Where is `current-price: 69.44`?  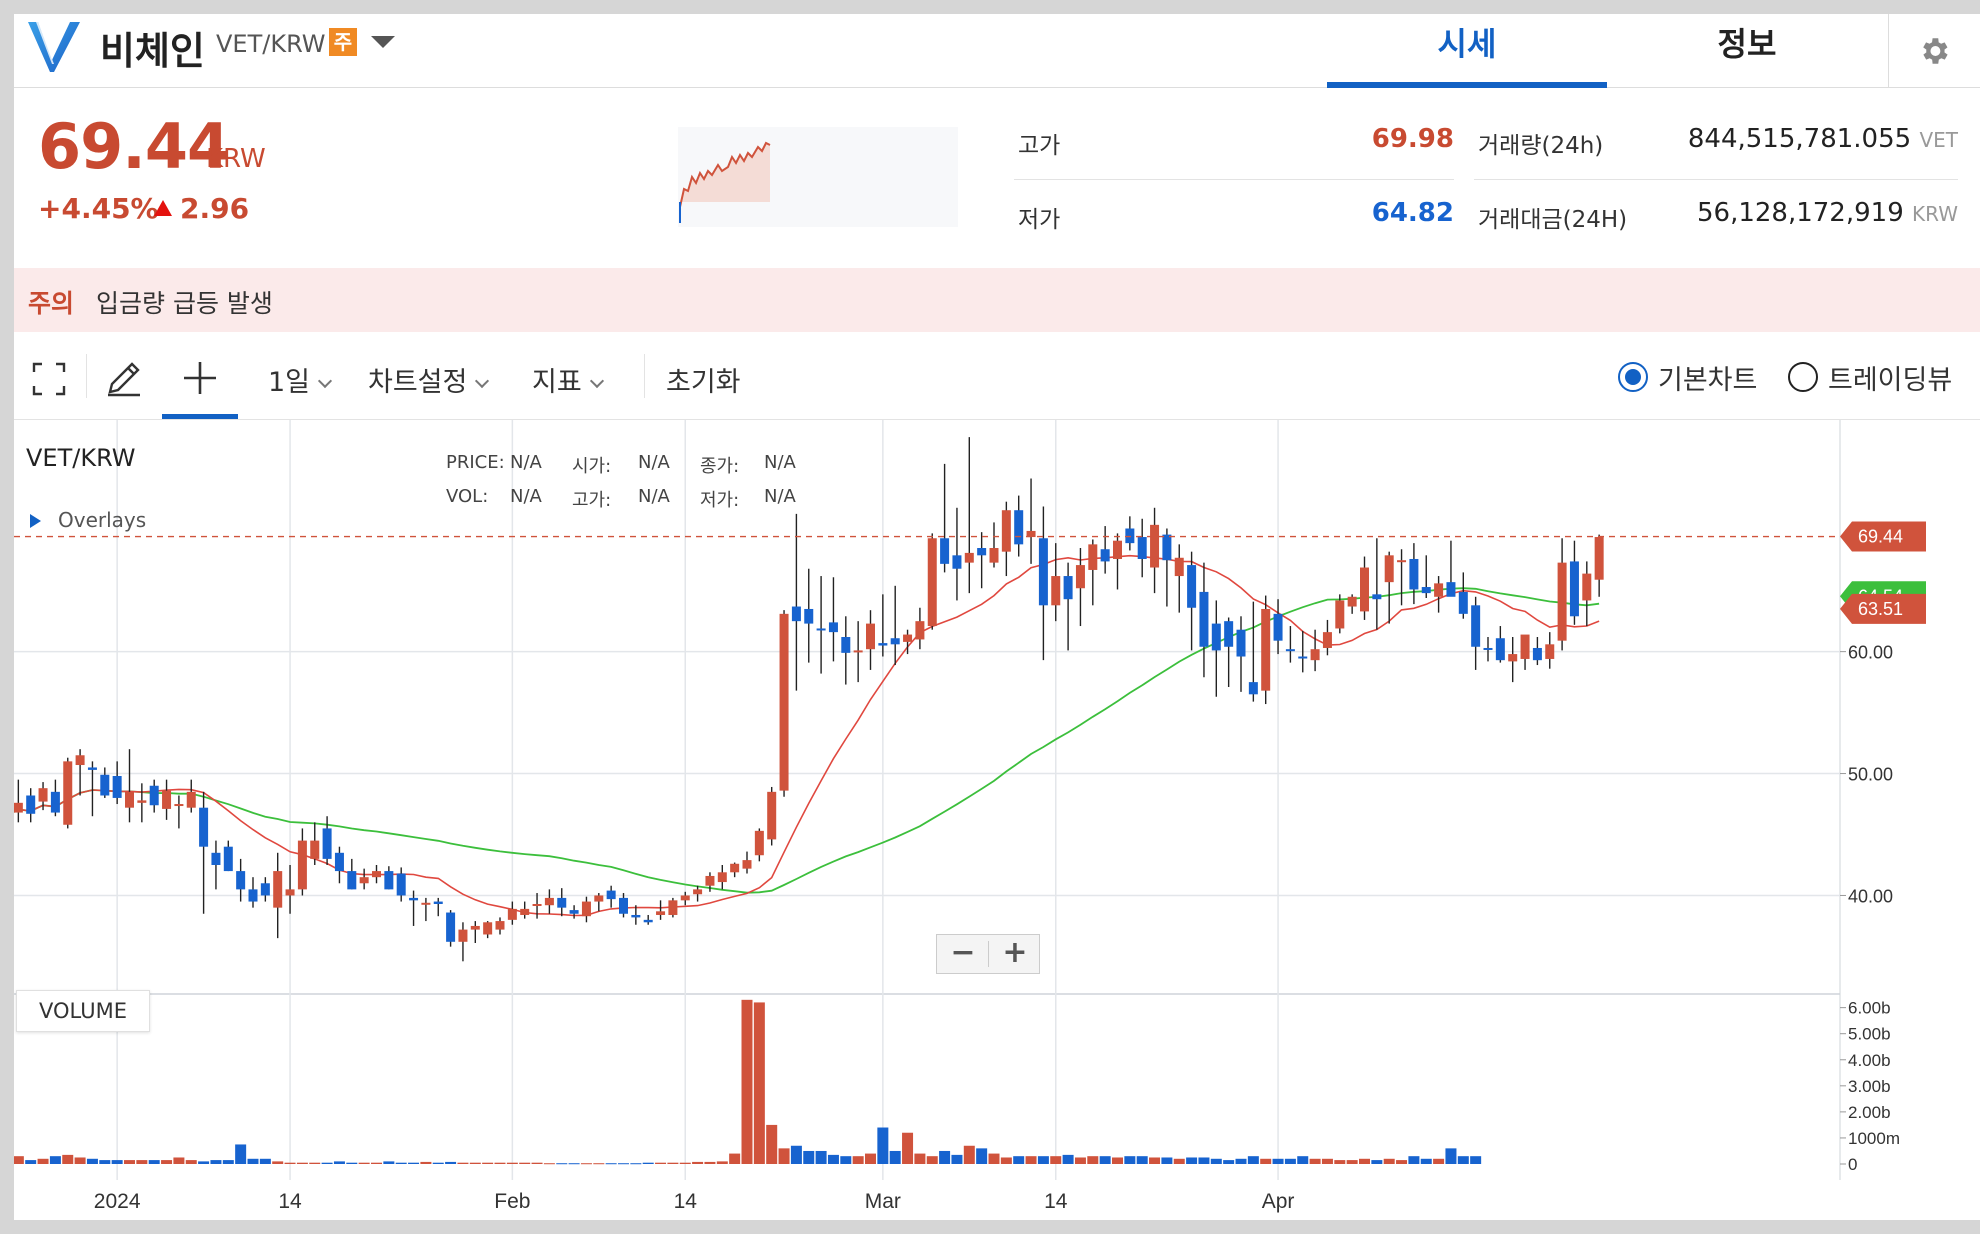 current-price: 69.44 is located at coordinates (134, 146).